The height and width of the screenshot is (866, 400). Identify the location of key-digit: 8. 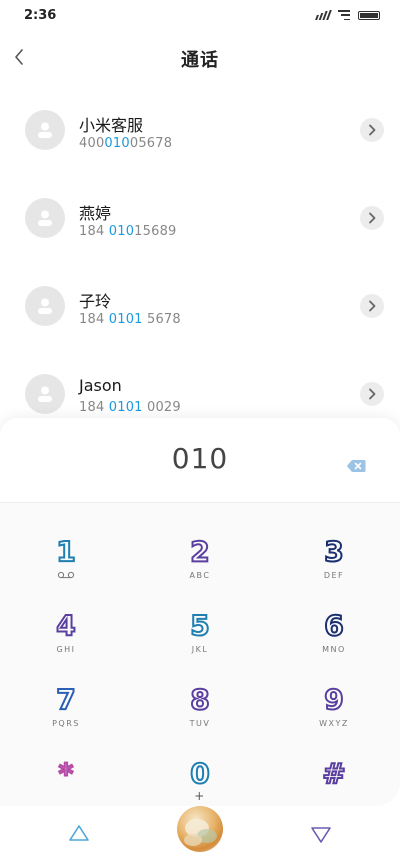
(199, 699).